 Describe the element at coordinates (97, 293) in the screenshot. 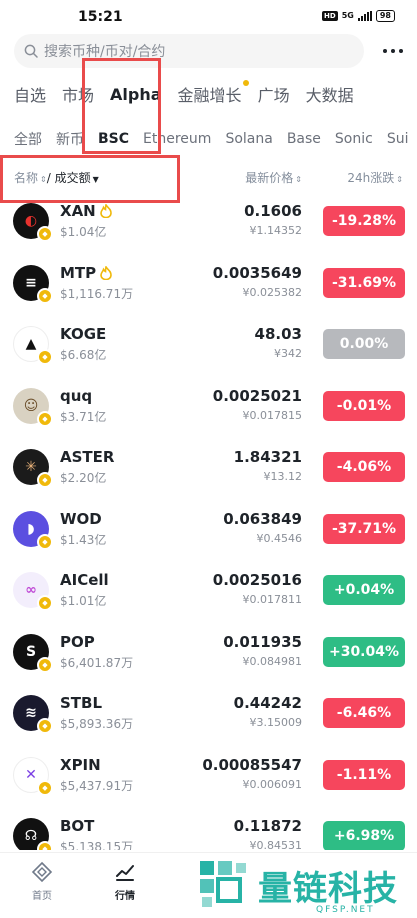

I see `coin-volume: $1,116.71万` at that location.